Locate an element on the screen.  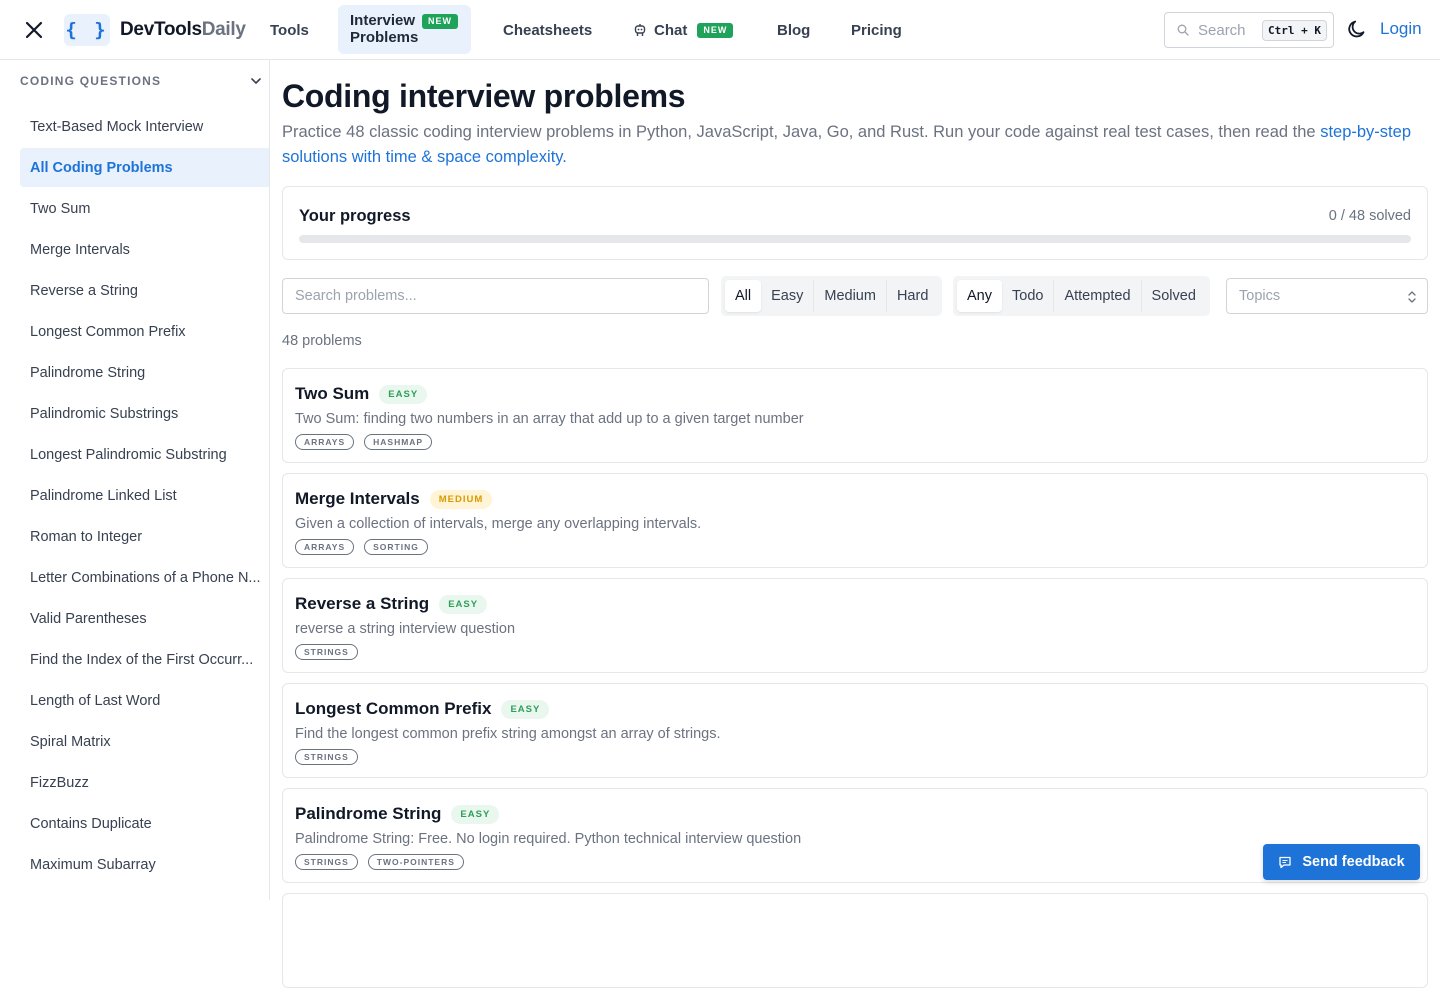
problem-header: Longest Common Prefix EASY is located at coordinates (422, 709).